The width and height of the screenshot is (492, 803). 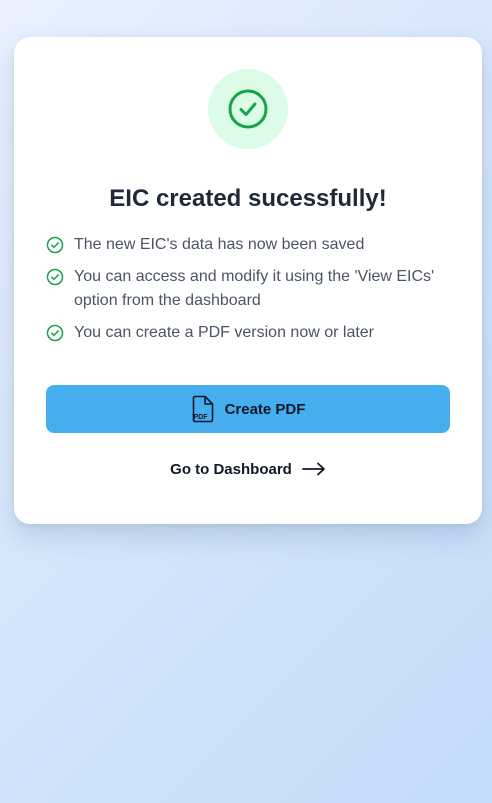 I want to click on pdf-file-icon: PDF, so click(x=202, y=409).